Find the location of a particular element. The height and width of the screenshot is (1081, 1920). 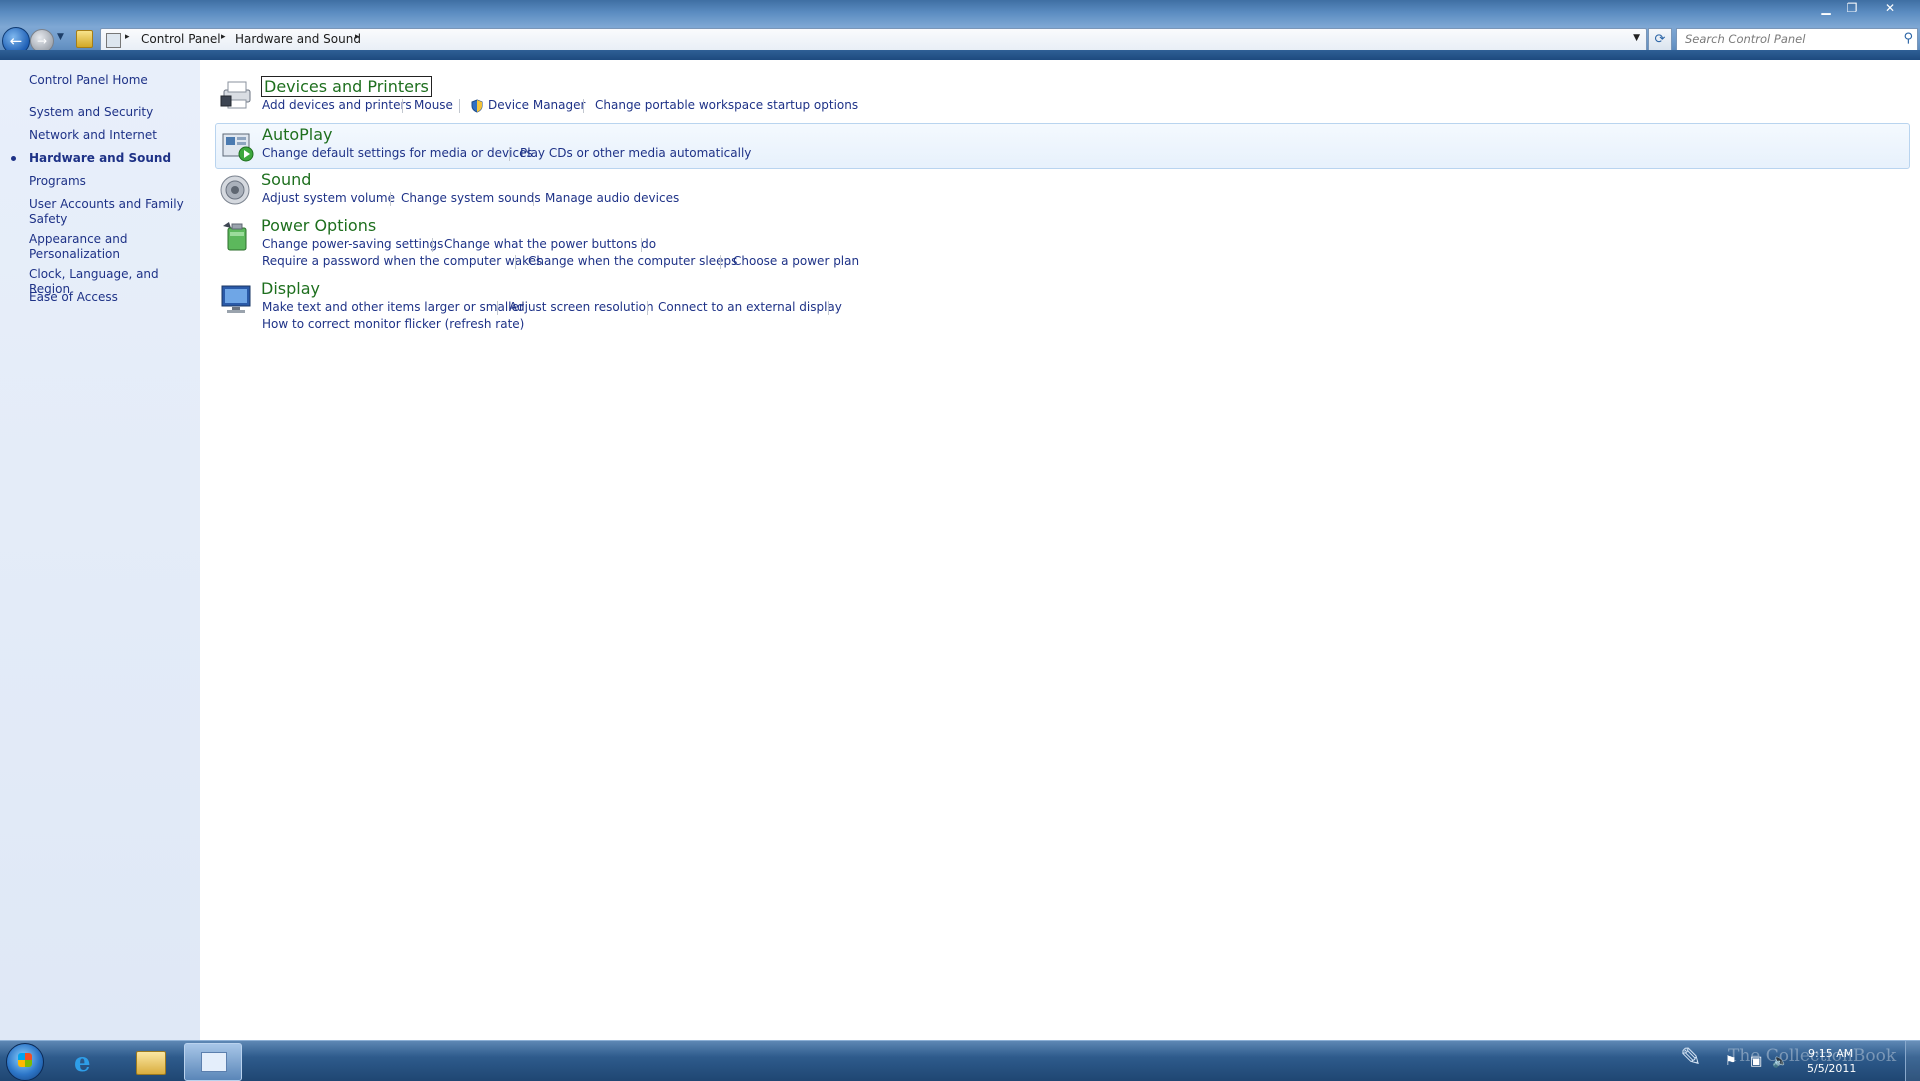

back-button: ← is located at coordinates (16, 41).